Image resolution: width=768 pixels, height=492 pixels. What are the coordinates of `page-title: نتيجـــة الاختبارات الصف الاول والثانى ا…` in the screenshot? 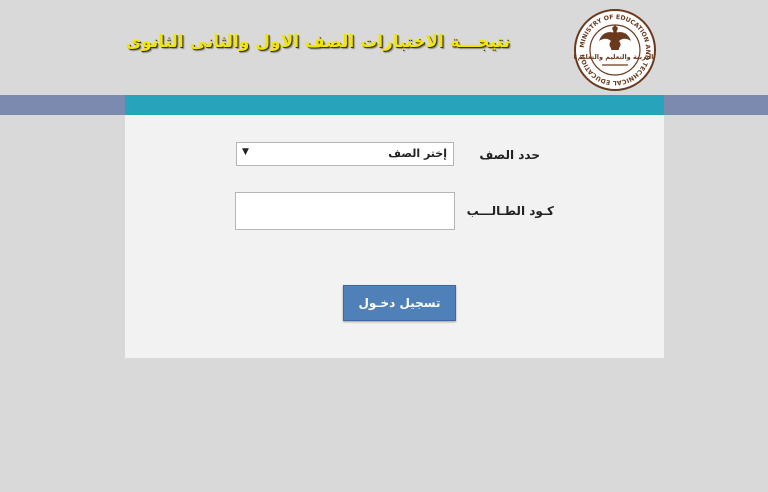 It's located at (317, 42).